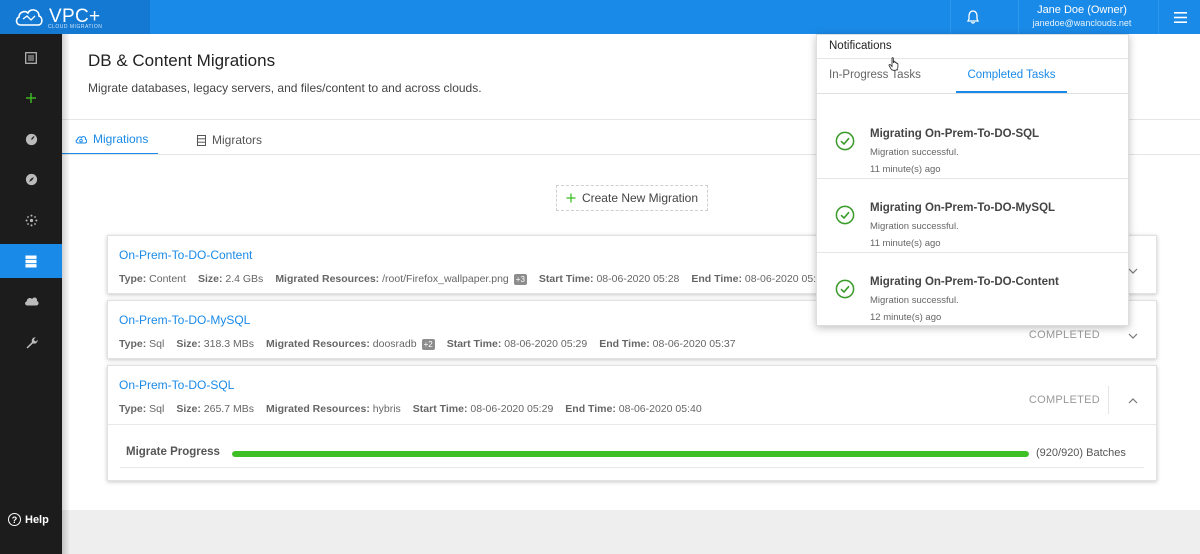  What do you see at coordinates (875, 81) in the screenshot?
I see `tab-in-progress-tasks: In-Progress Tasks` at bounding box center [875, 81].